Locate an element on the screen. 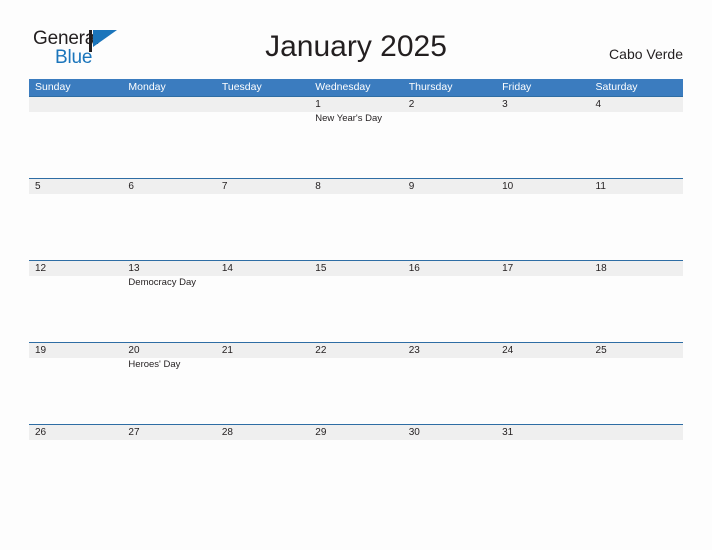 This screenshot has height=550, width=712. day-cell: 5 is located at coordinates (75, 219).